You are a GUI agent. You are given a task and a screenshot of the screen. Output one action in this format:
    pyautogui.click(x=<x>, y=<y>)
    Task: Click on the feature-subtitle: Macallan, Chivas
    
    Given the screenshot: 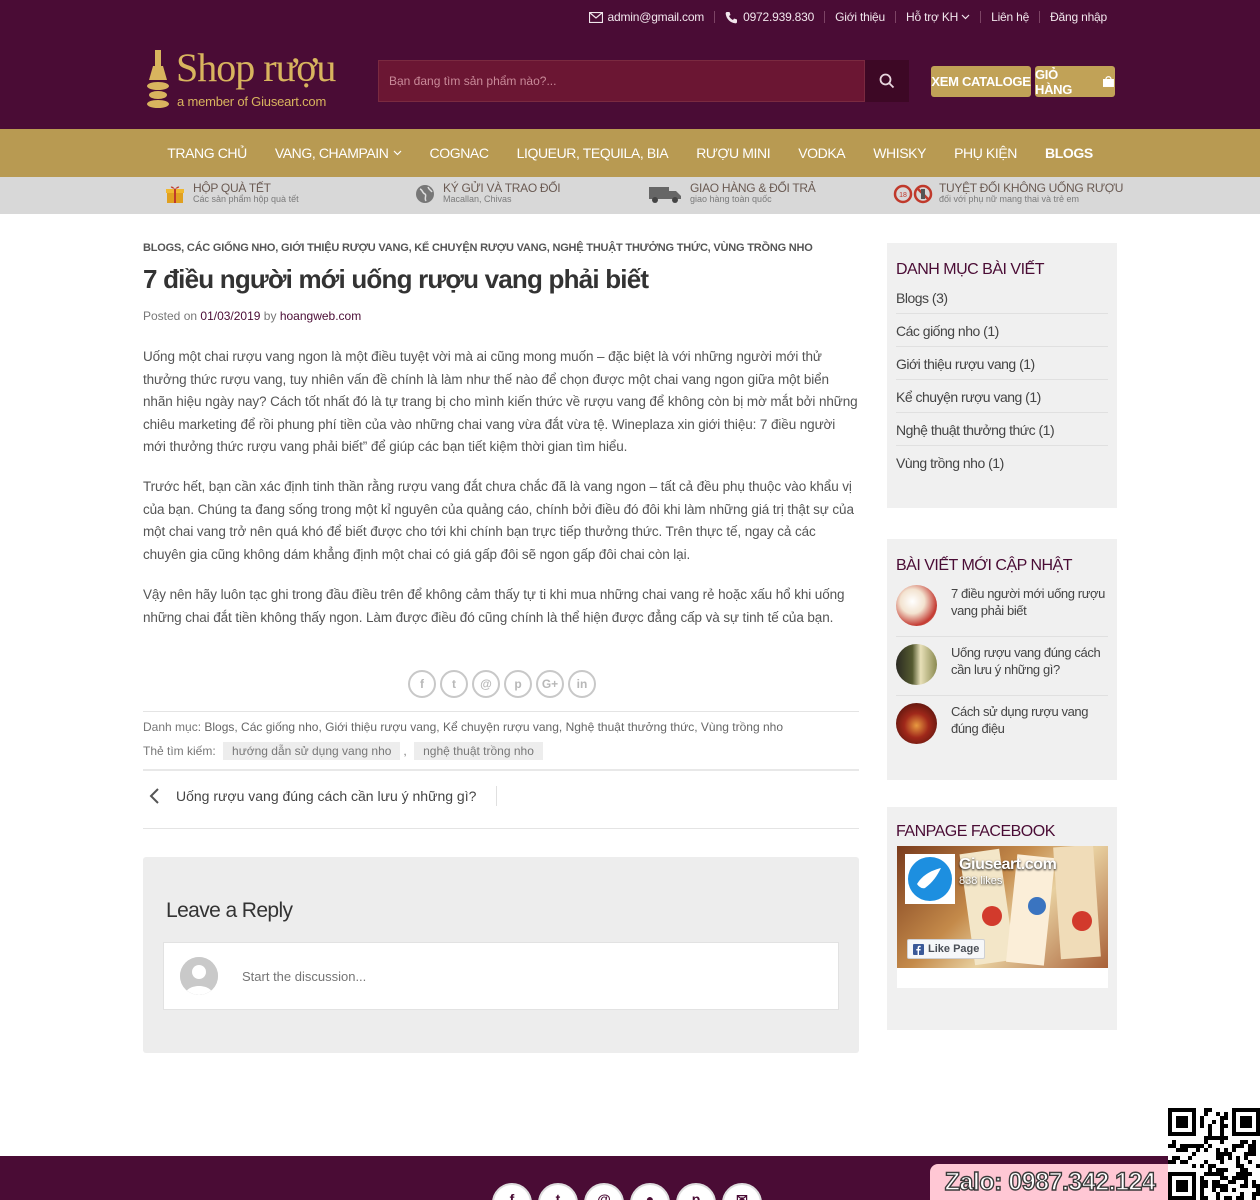 What is the action you would take?
    pyautogui.click(x=477, y=199)
    